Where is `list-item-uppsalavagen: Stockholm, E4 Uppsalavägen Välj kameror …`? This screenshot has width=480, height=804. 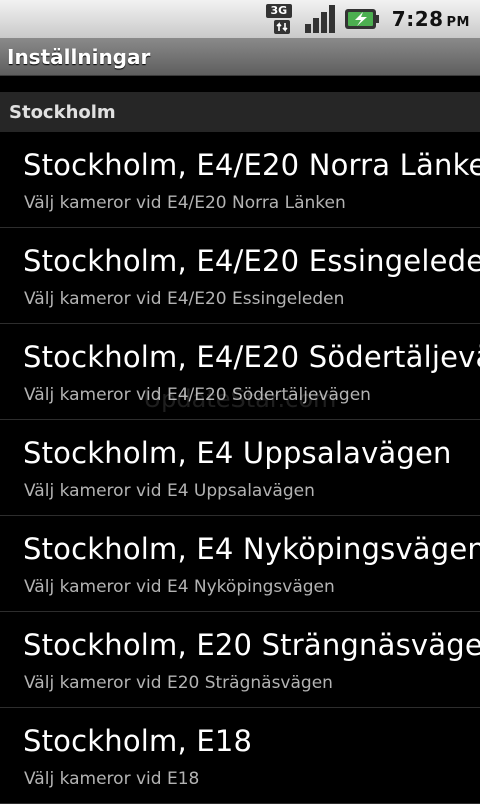 list-item-uppsalavagen: Stockholm, E4 Uppsalavägen Välj kameror … is located at coordinates (240, 468).